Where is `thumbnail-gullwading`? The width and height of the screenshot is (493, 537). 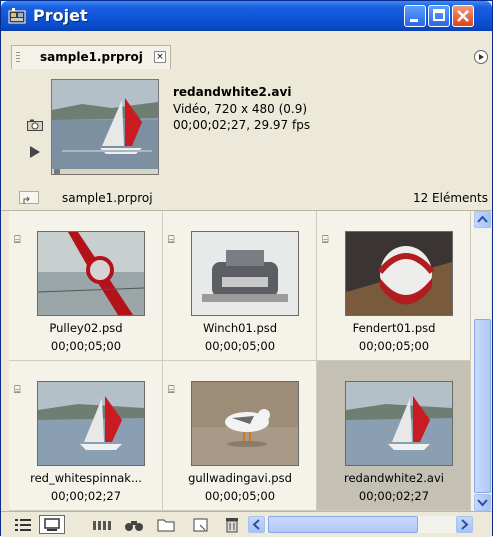
thumbnail-gullwading is located at coordinates (245, 423).